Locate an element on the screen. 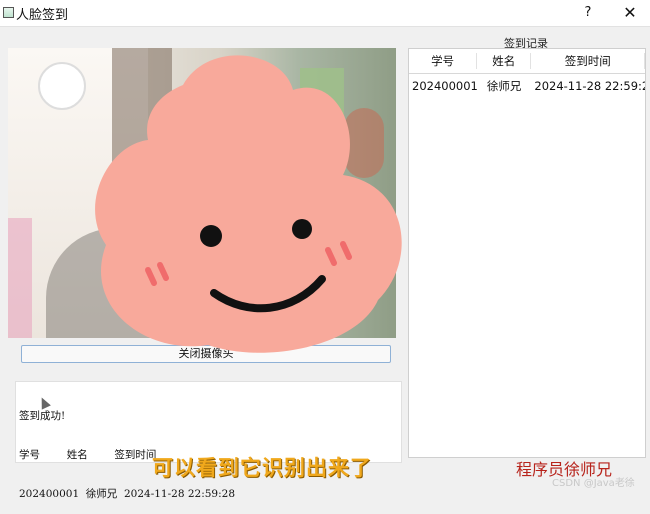 The height and width of the screenshot is (514, 650). video-subtitle: 可以看到它识别出来了 is located at coordinates (262, 468).